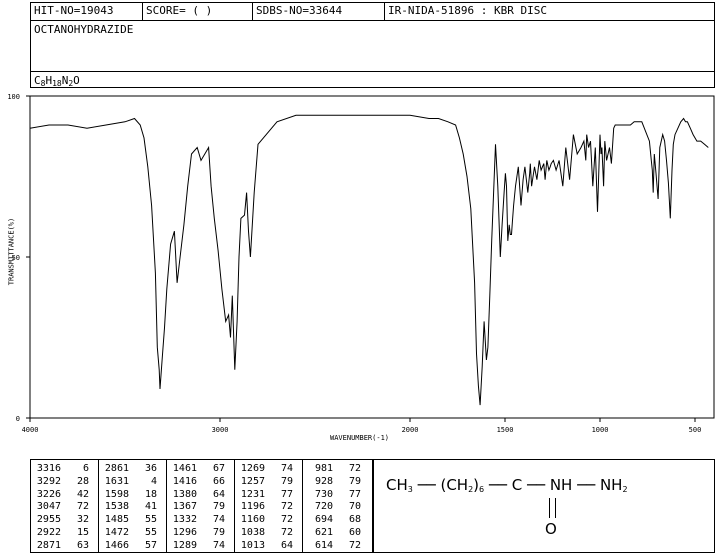  What do you see at coordinates (373, 506) in the screenshot?
I see `structure-divider` at bounding box center [373, 506].